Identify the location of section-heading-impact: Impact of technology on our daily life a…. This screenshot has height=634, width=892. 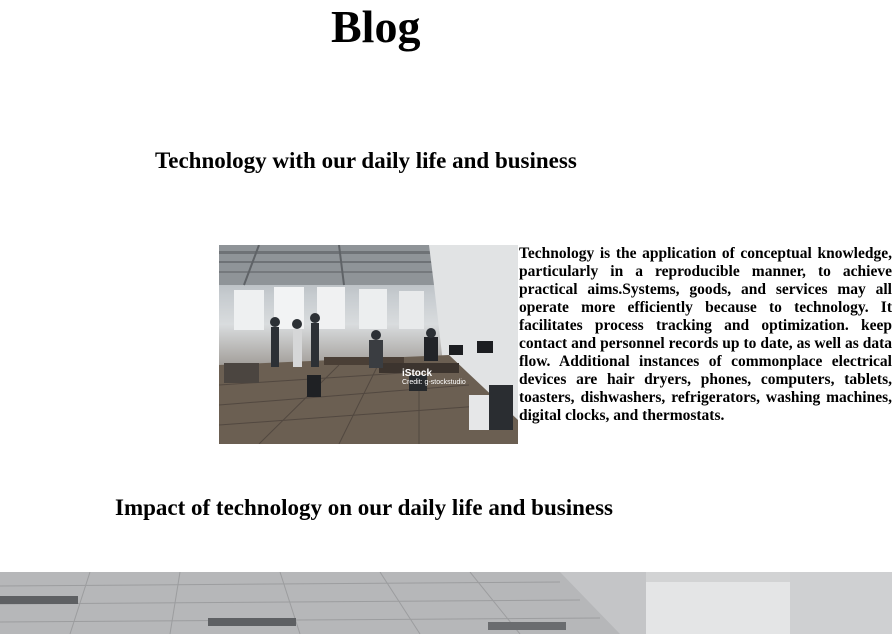
(364, 507).